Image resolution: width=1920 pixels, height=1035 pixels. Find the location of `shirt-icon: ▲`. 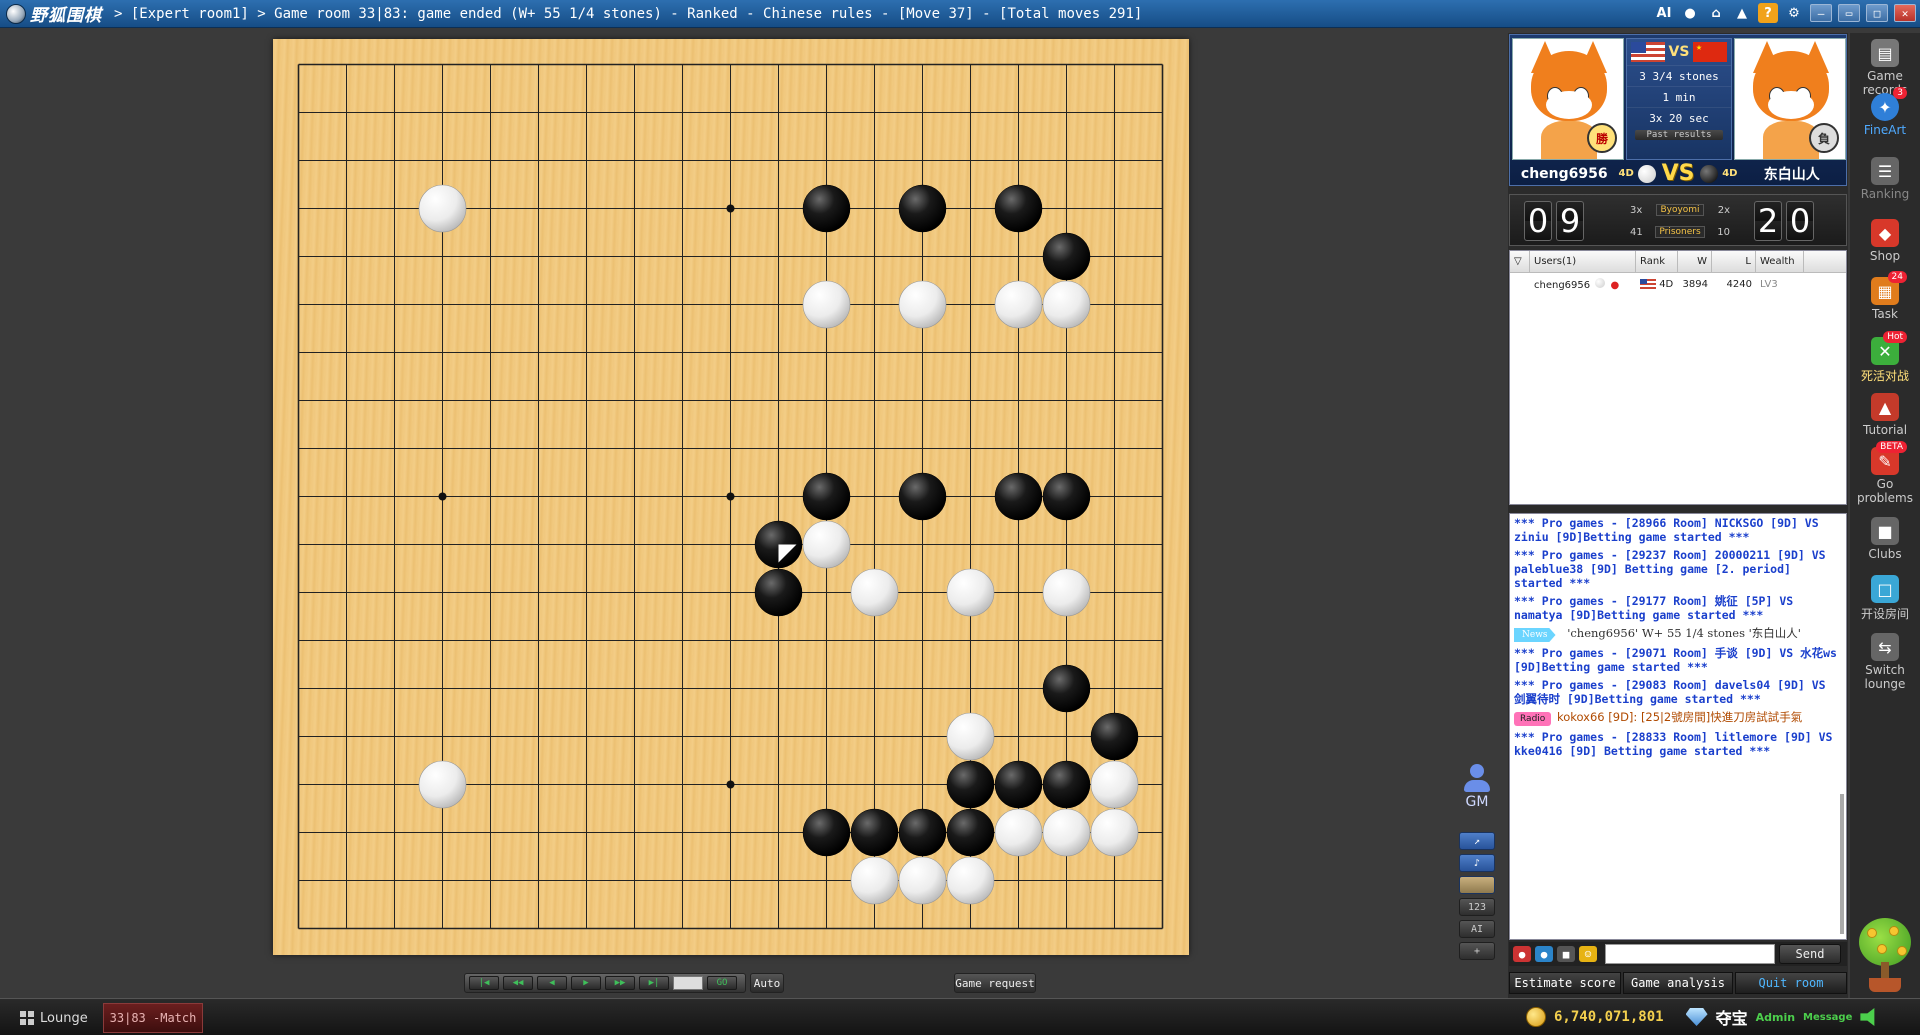

shirt-icon: ▲ is located at coordinates (1742, 13).